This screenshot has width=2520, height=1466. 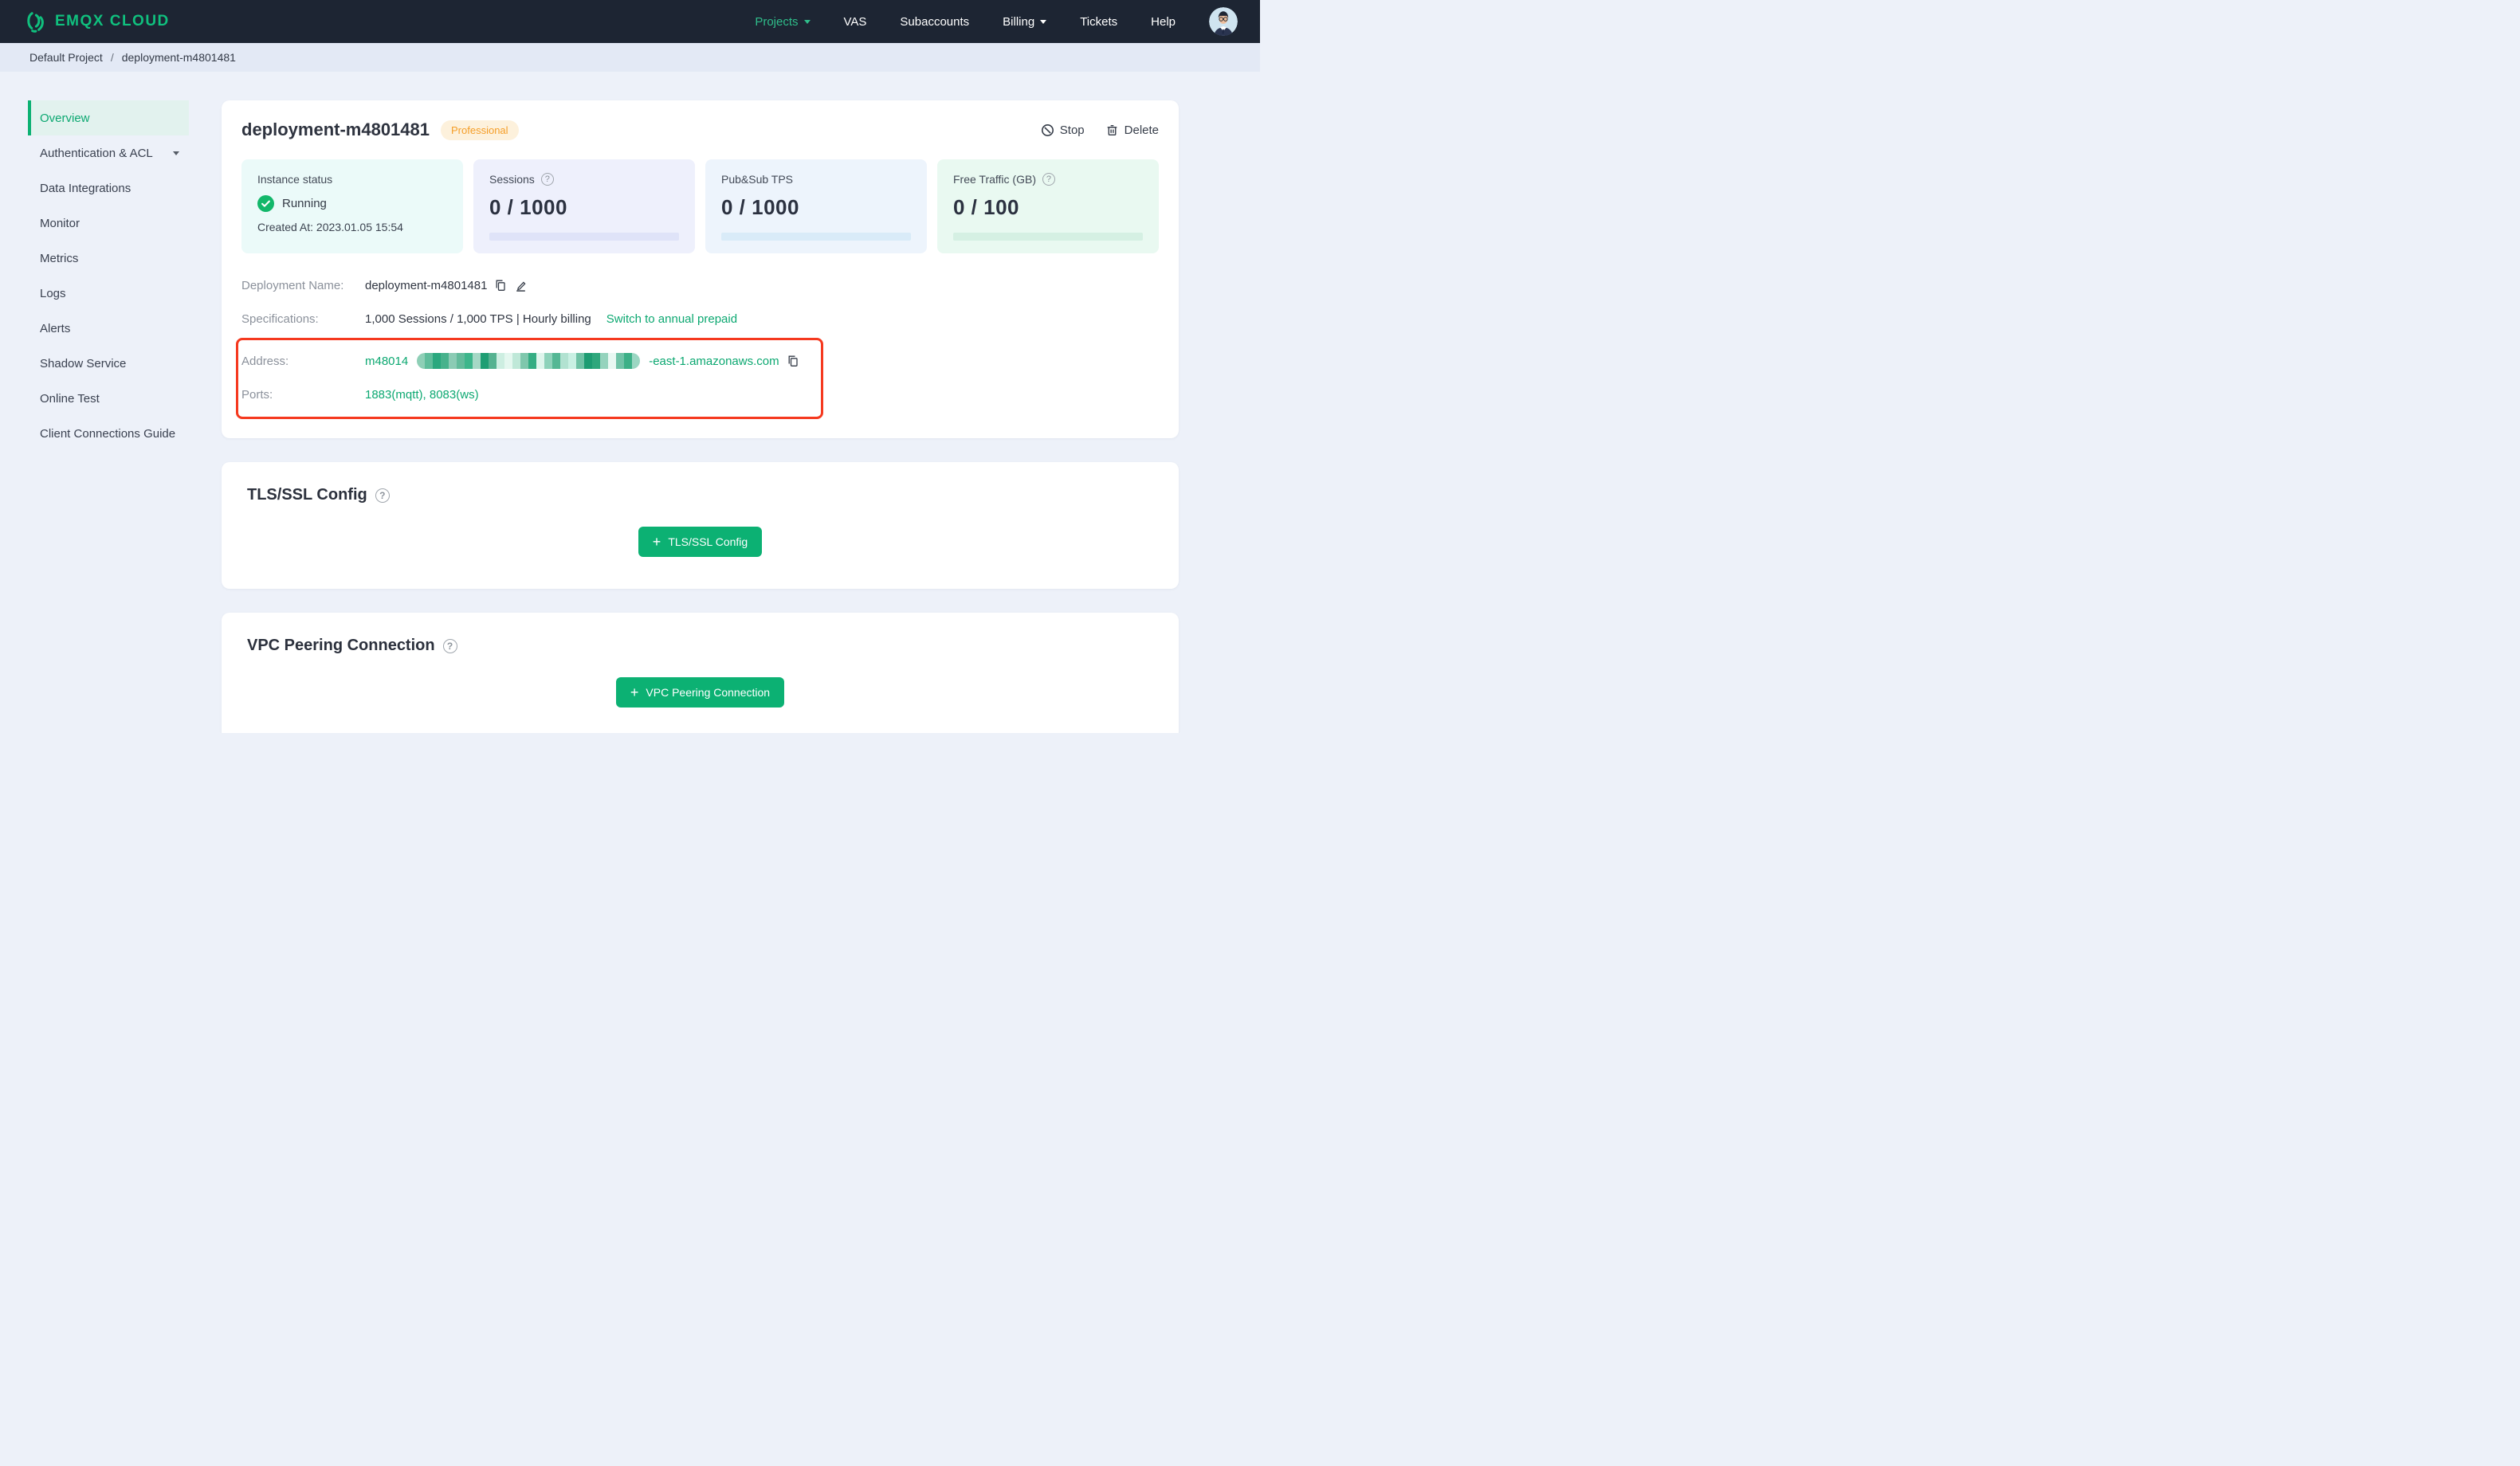 What do you see at coordinates (265, 203) in the screenshot?
I see `check-circle-icon` at bounding box center [265, 203].